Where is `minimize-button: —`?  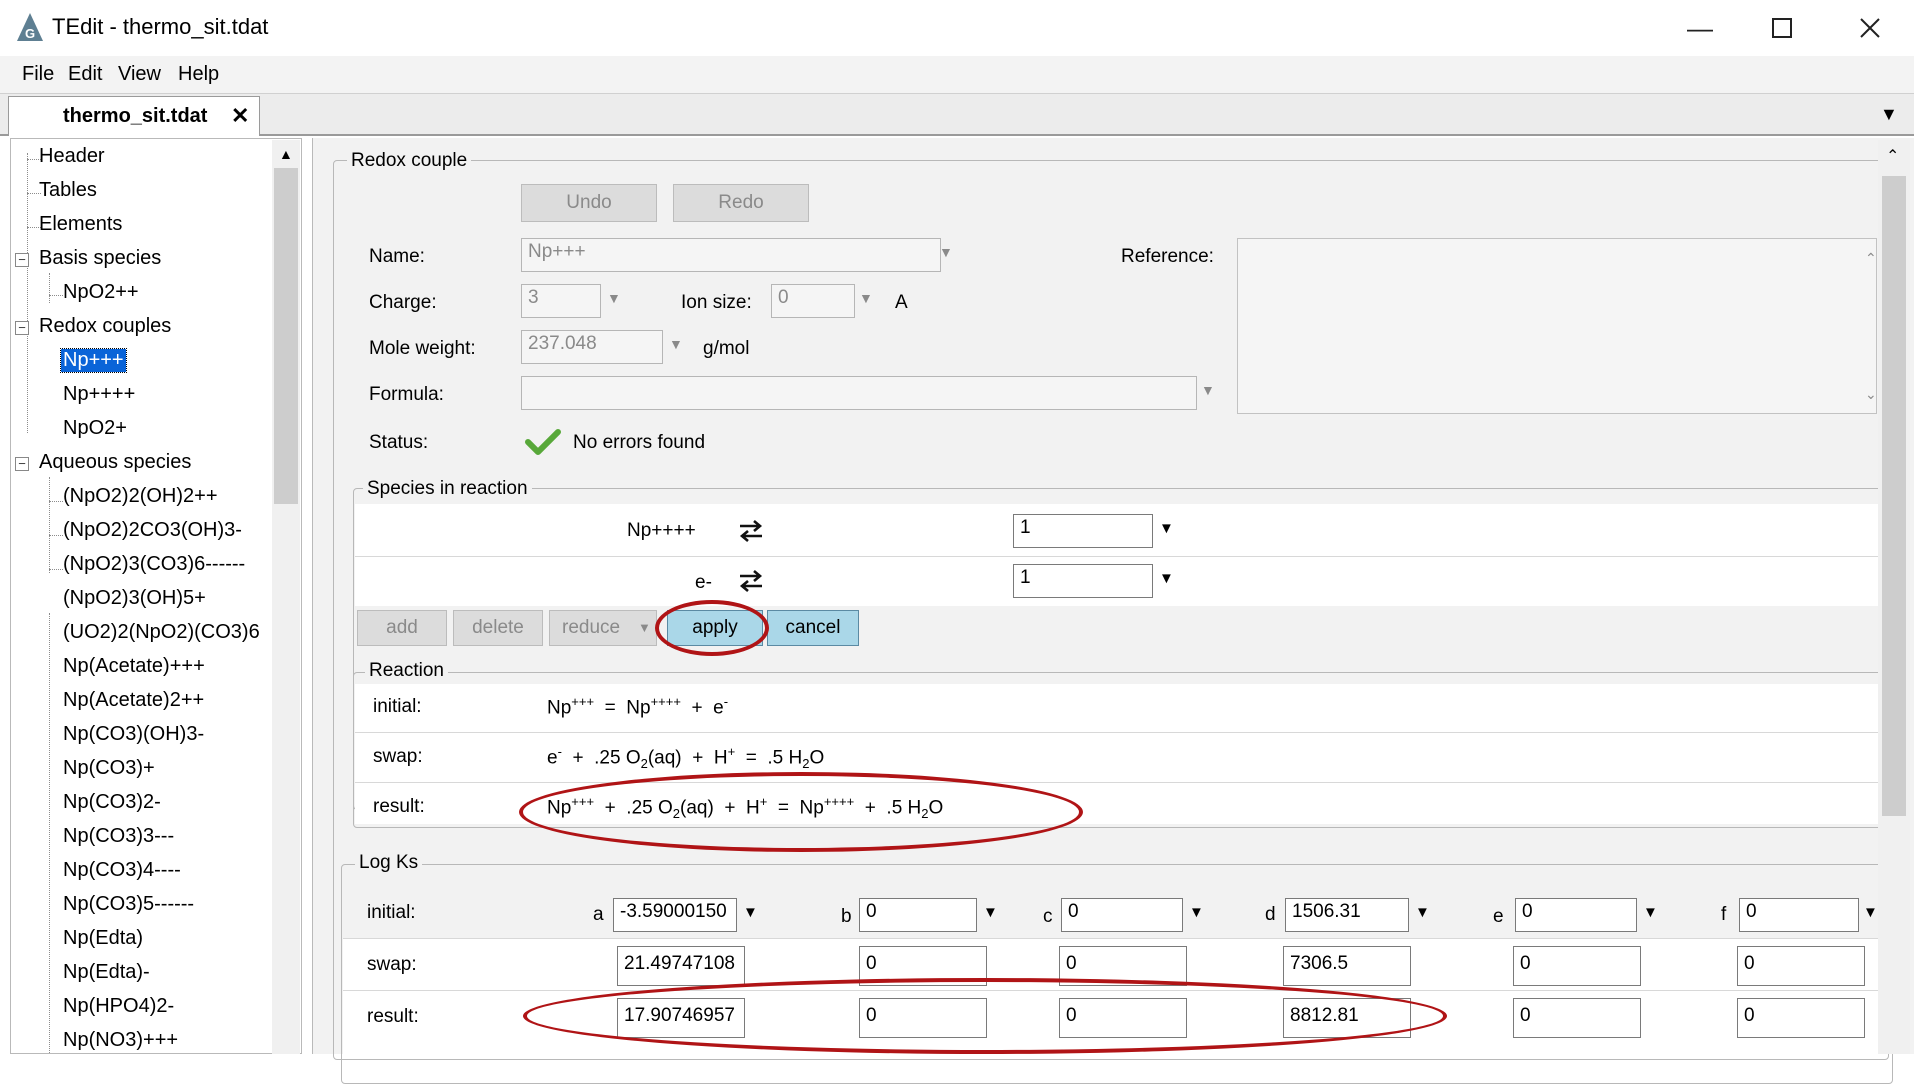
minimize-button: — is located at coordinates (1700, 28).